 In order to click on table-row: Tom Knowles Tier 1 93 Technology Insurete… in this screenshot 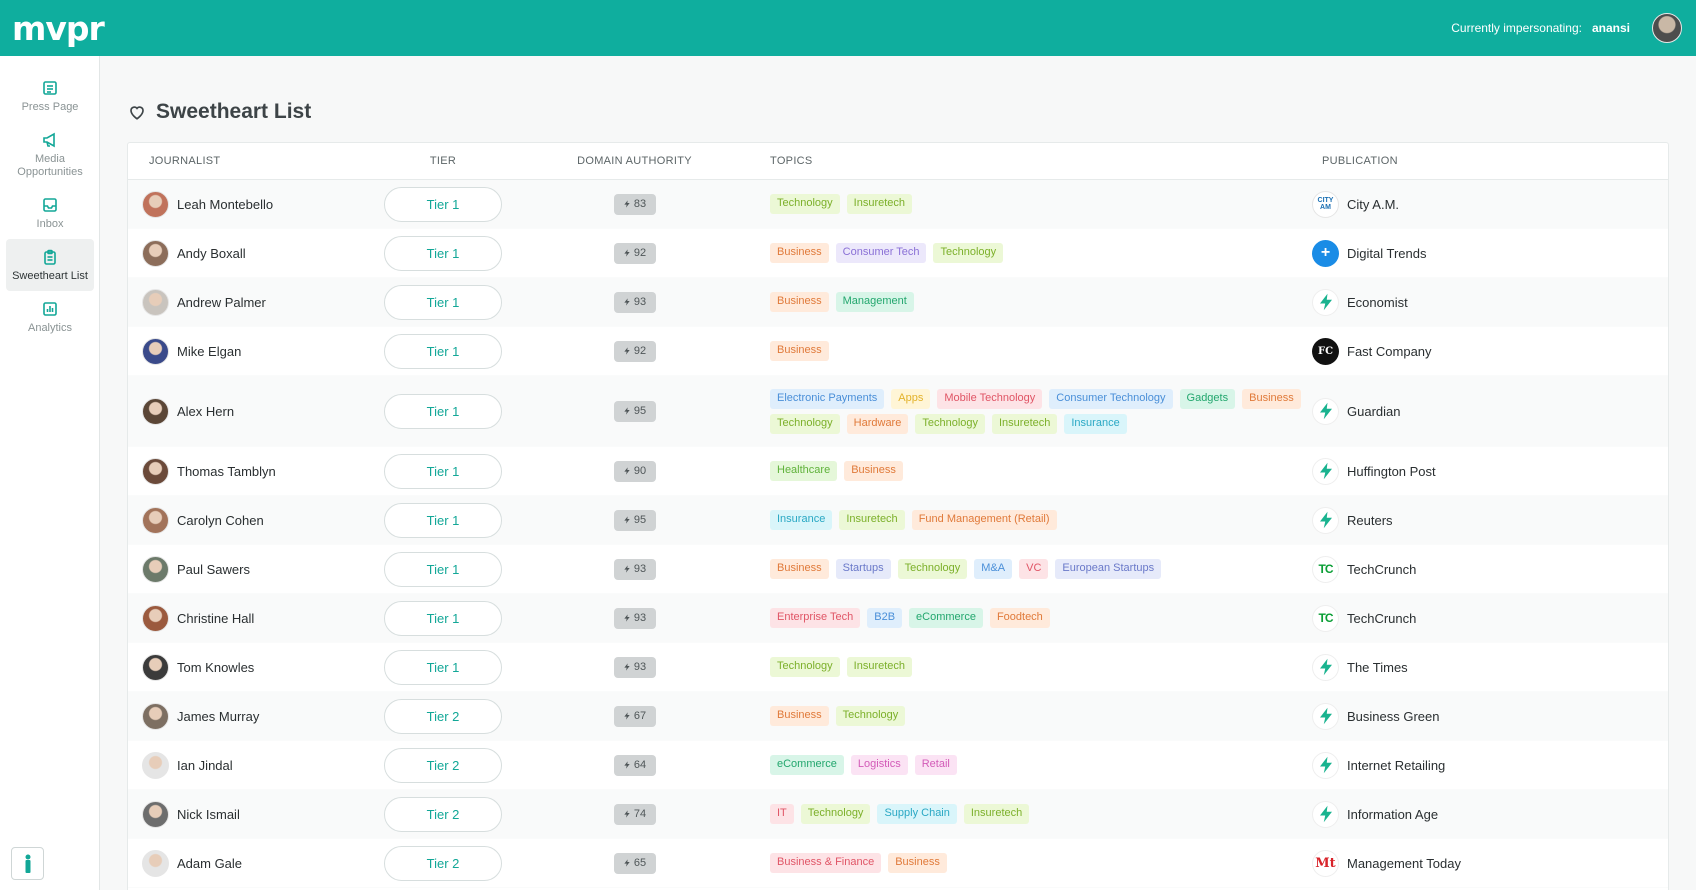, I will do `click(898, 667)`.